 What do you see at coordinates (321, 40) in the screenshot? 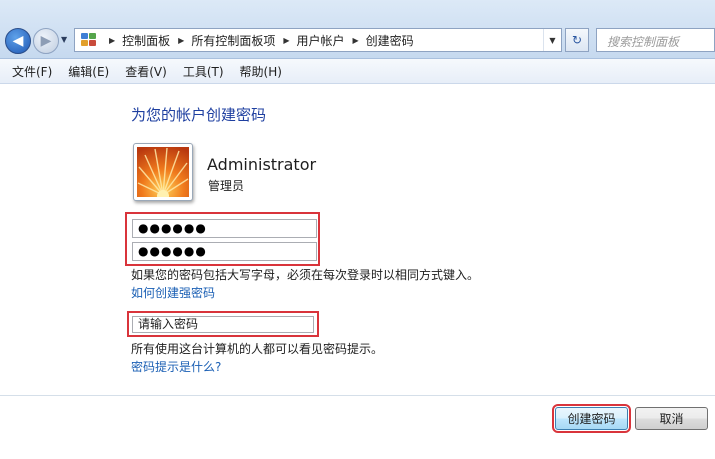
I see `breadcrumb-user-accounts: 用户帐户` at bounding box center [321, 40].